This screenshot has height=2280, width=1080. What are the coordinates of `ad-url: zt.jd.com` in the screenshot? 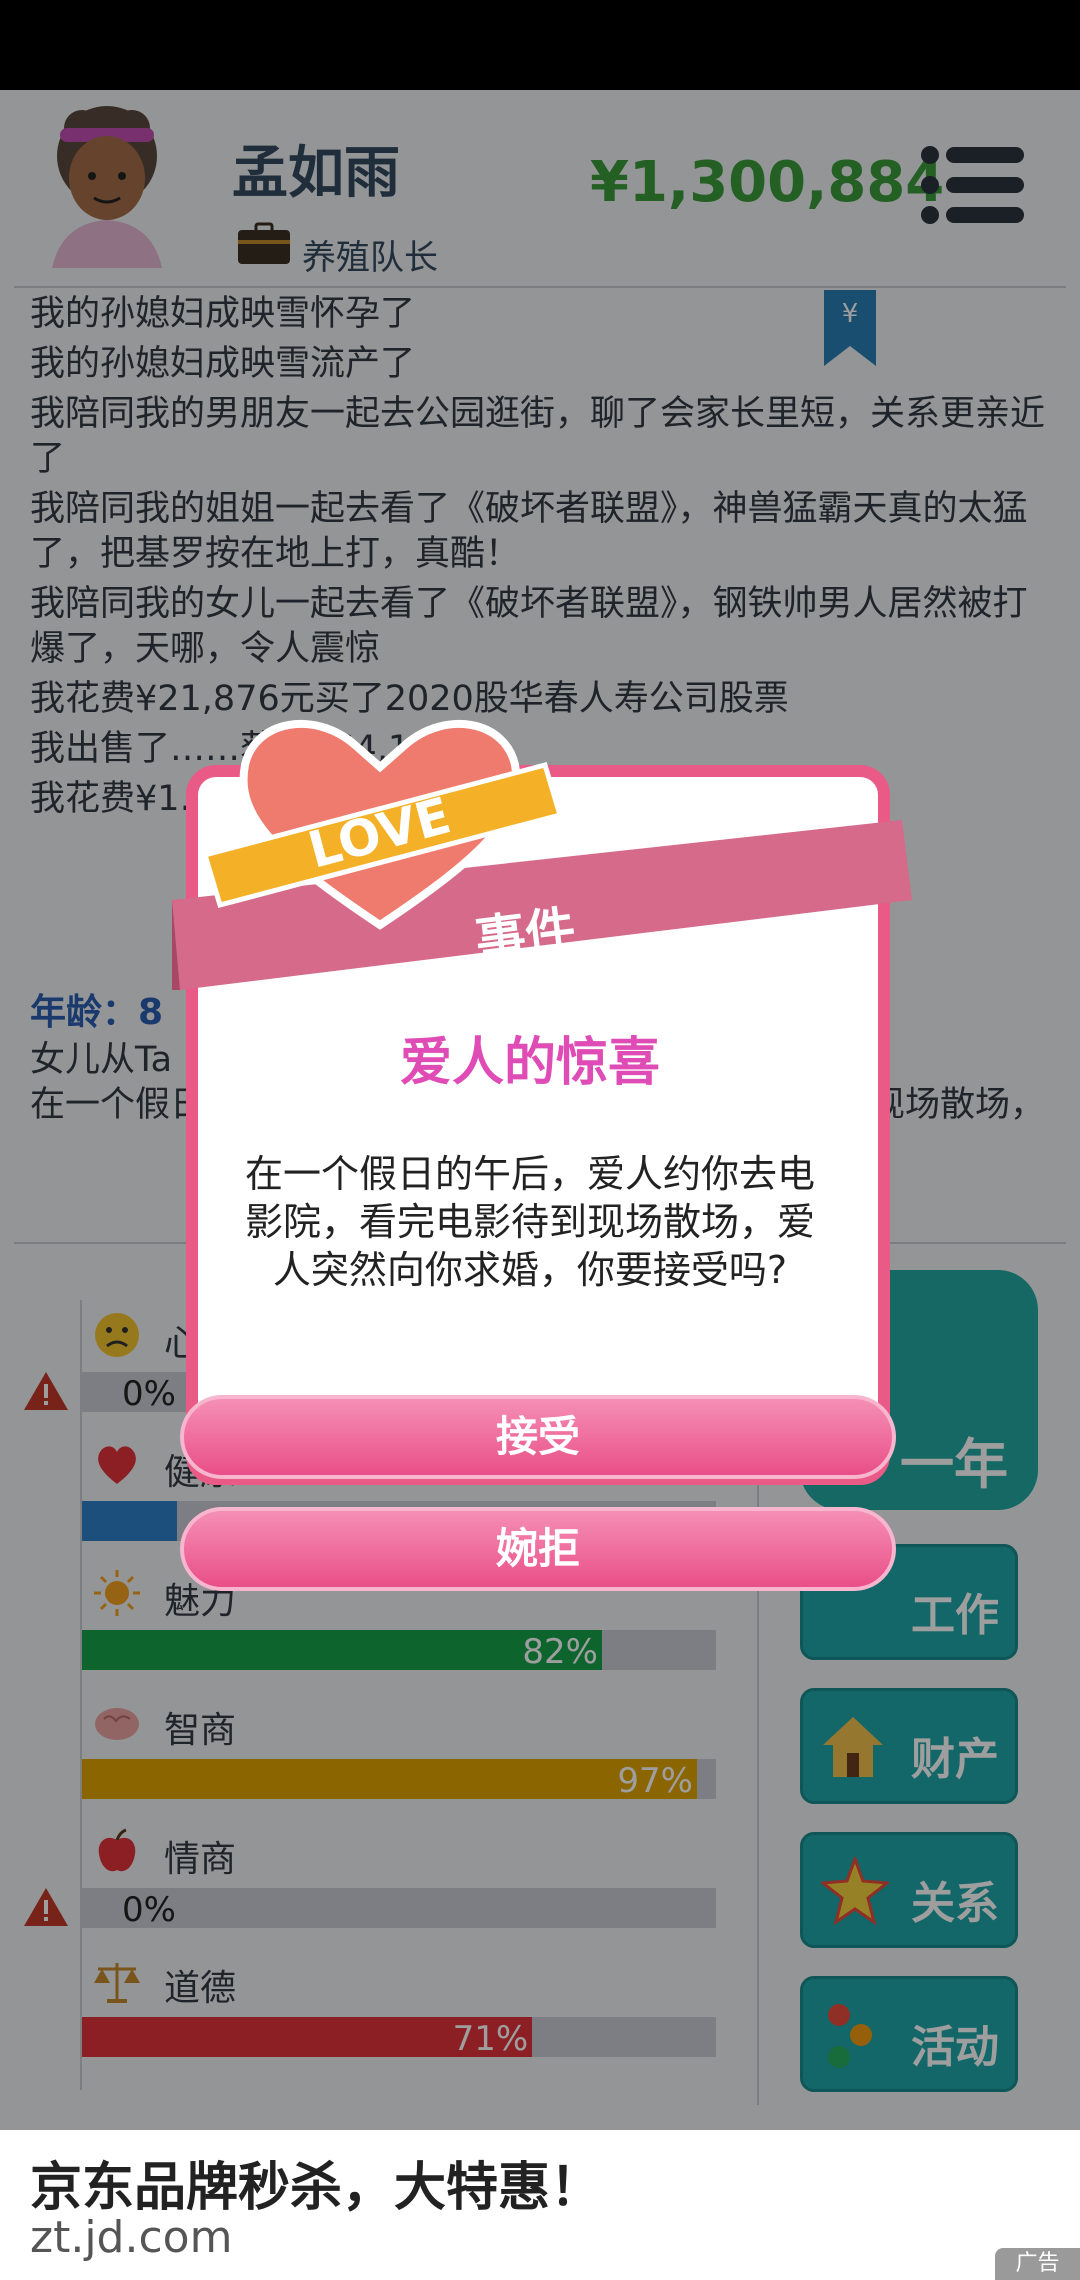 It's located at (131, 2237).